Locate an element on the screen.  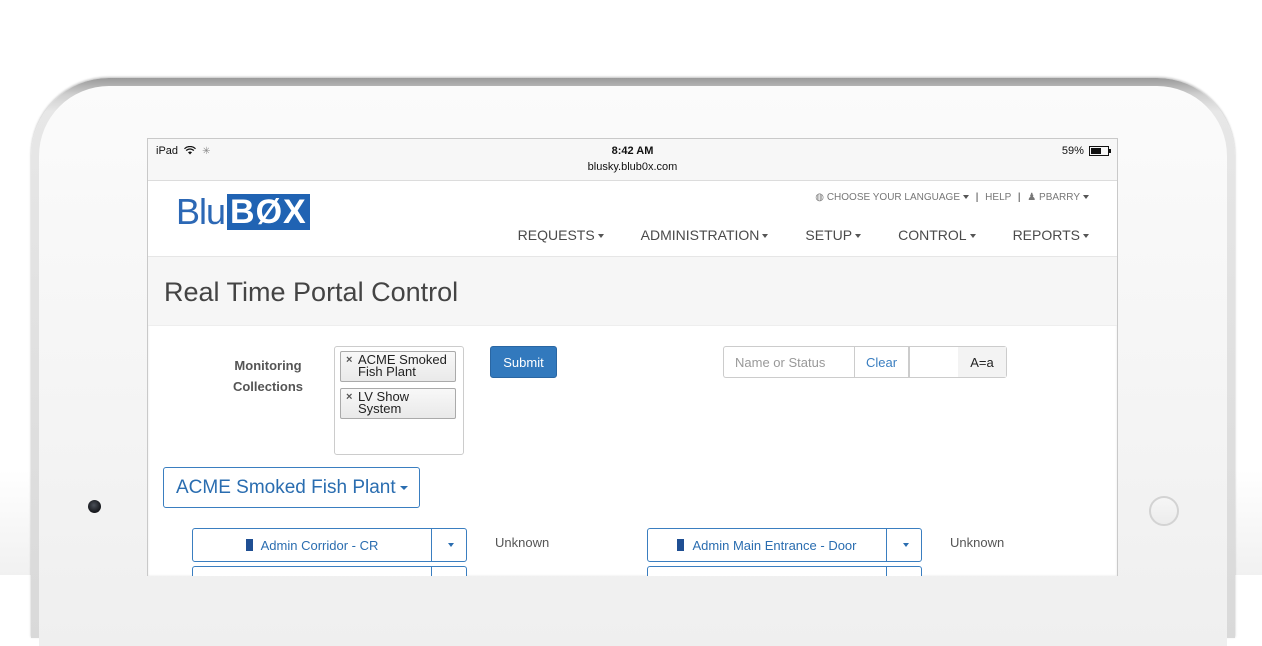
home-button is located at coordinates (1164, 511).